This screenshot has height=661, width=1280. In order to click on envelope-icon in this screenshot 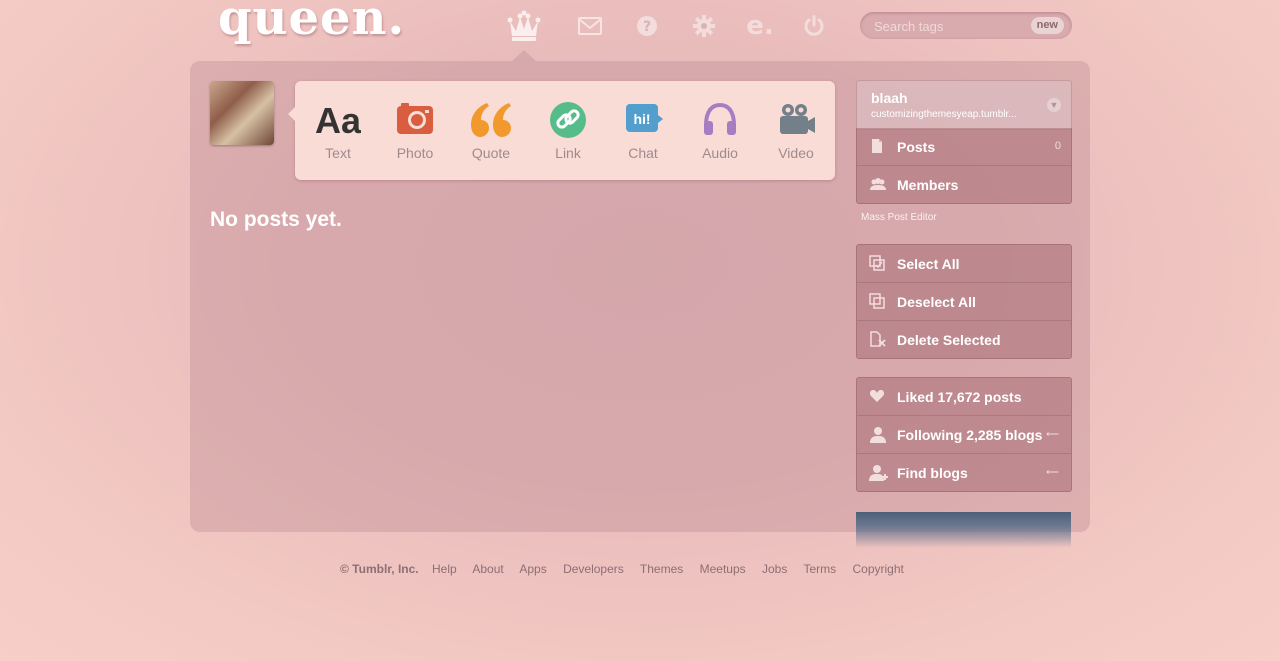, I will do `click(590, 26)`.